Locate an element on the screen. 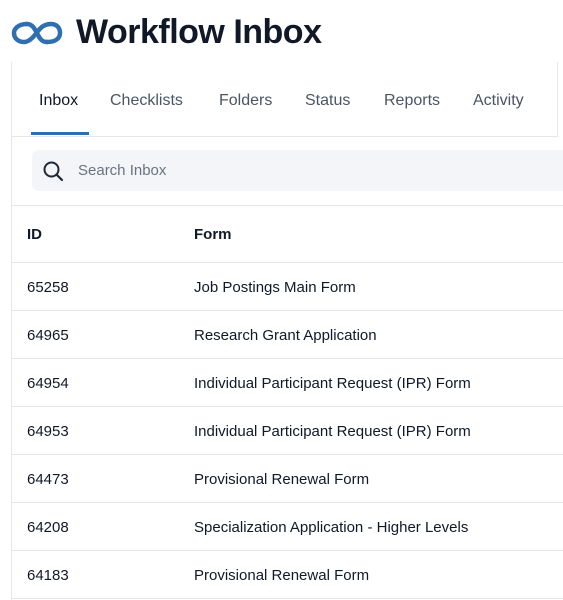 Image resolution: width=563 pixels, height=600 pixels. table-row: 64473 Provisional Renewal Form is located at coordinates (287, 479).